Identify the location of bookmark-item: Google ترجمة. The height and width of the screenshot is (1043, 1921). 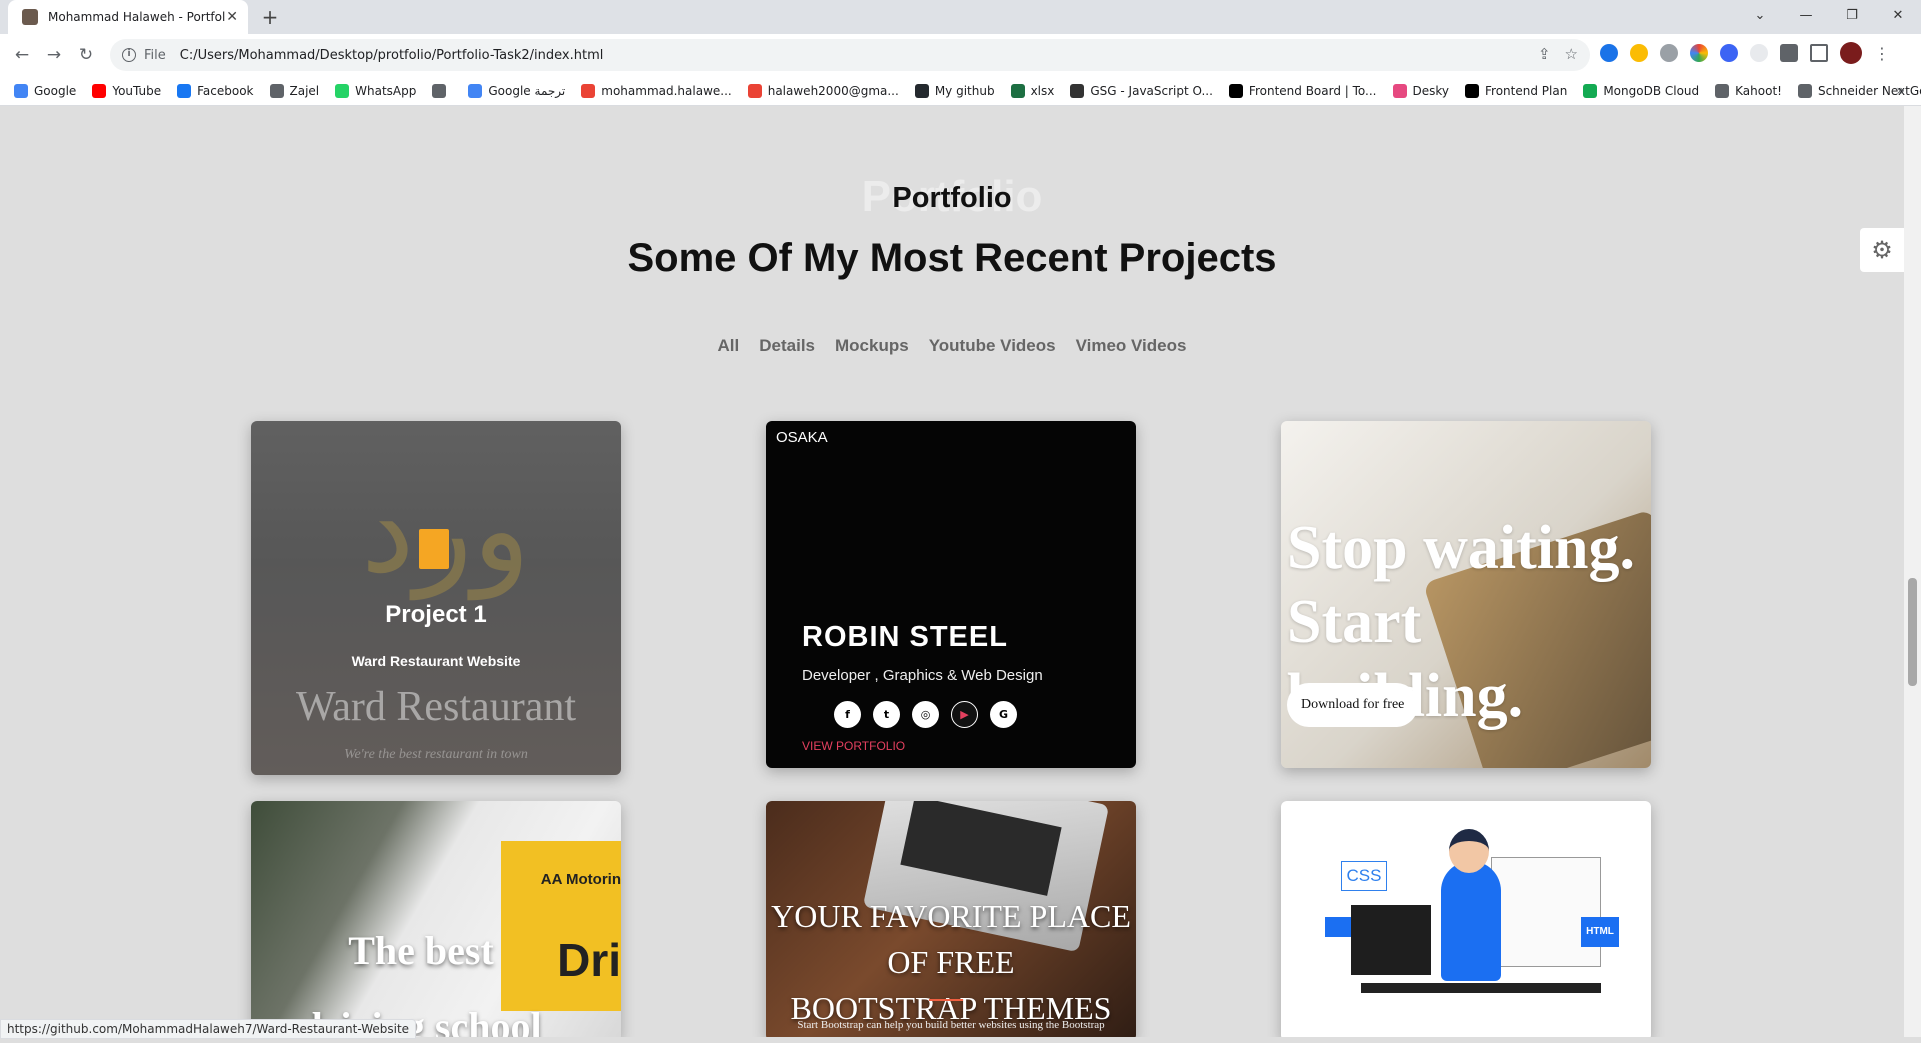
(517, 90).